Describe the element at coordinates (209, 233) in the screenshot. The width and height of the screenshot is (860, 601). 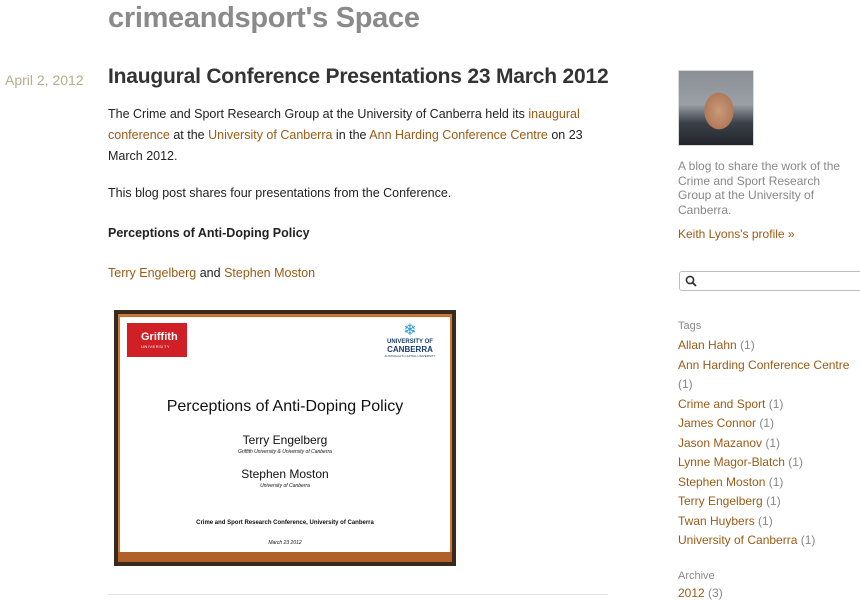
I see `post-subheading: Perceptions of Anti-Doping Policy` at that location.